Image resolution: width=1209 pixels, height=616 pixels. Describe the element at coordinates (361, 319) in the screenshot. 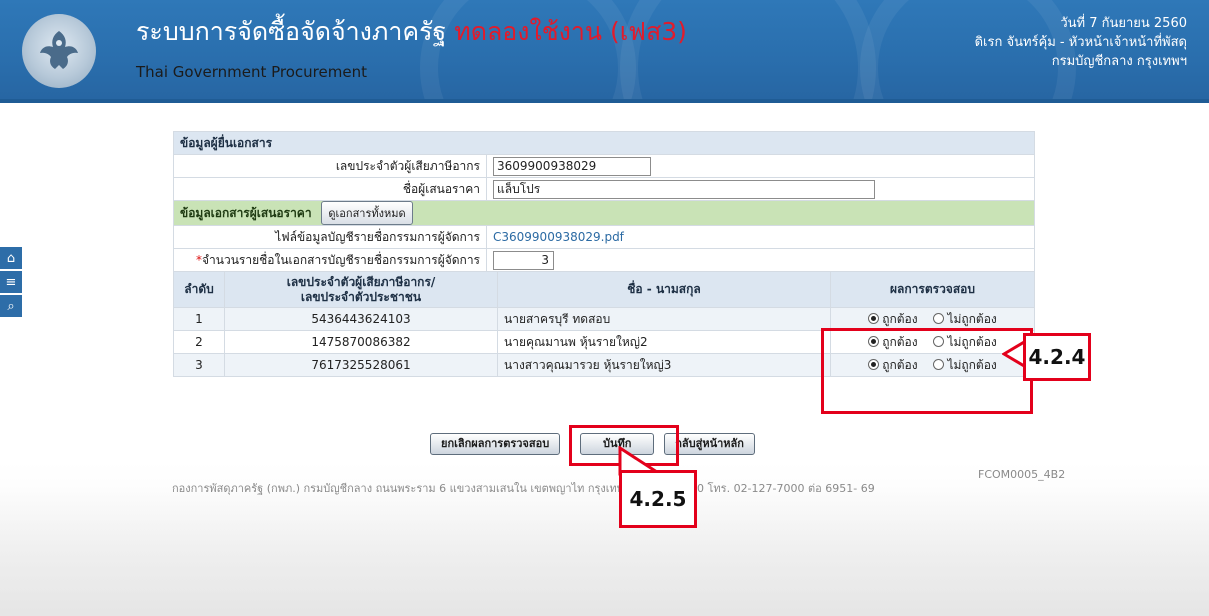

I see `row-id: 5436443624103` at that location.